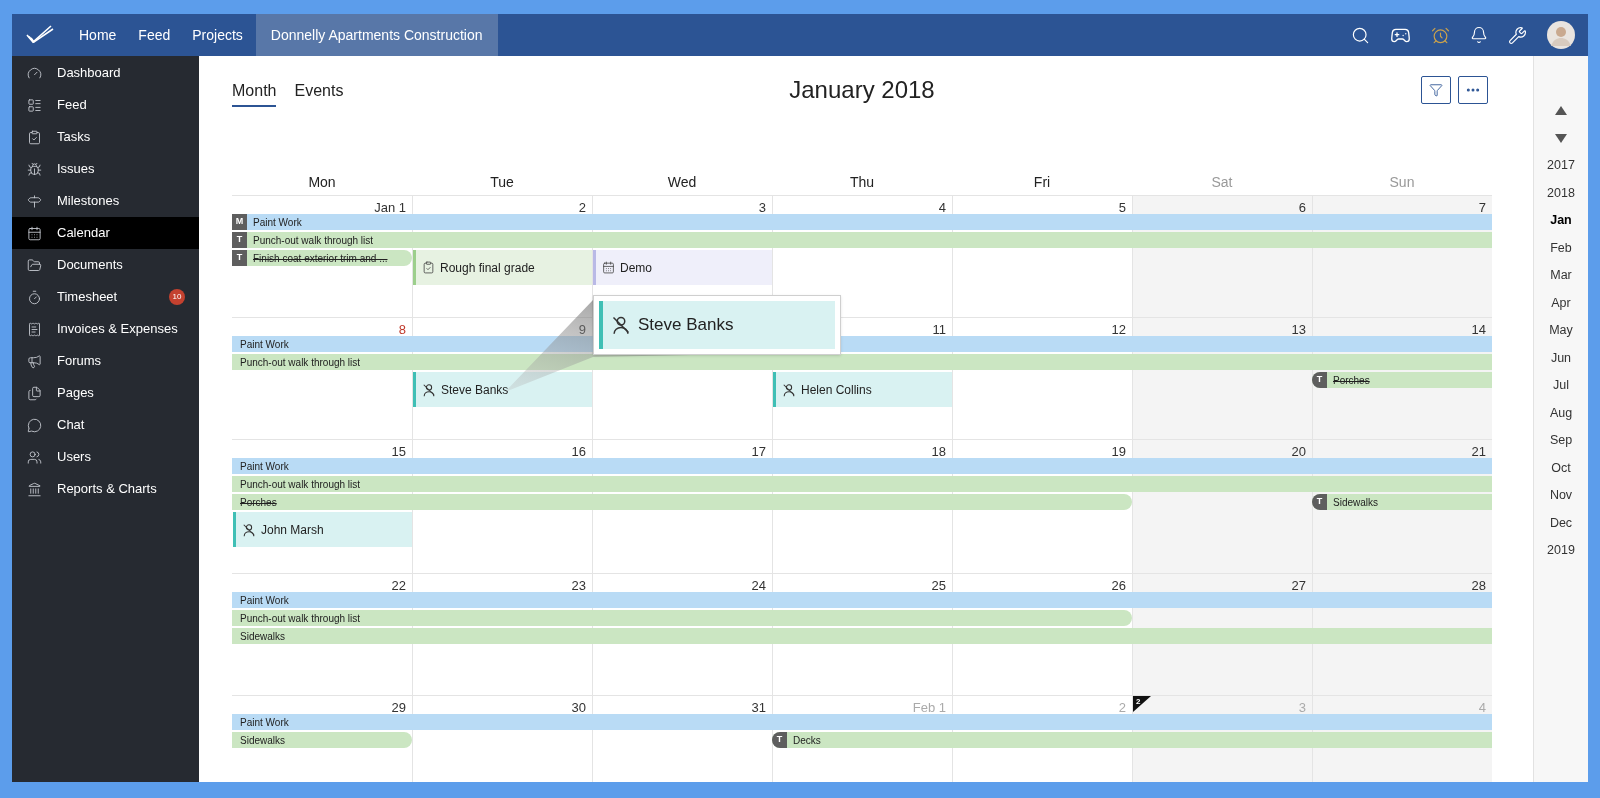  What do you see at coordinates (1561, 523) in the screenshot?
I see `timeline-item: Dec` at bounding box center [1561, 523].